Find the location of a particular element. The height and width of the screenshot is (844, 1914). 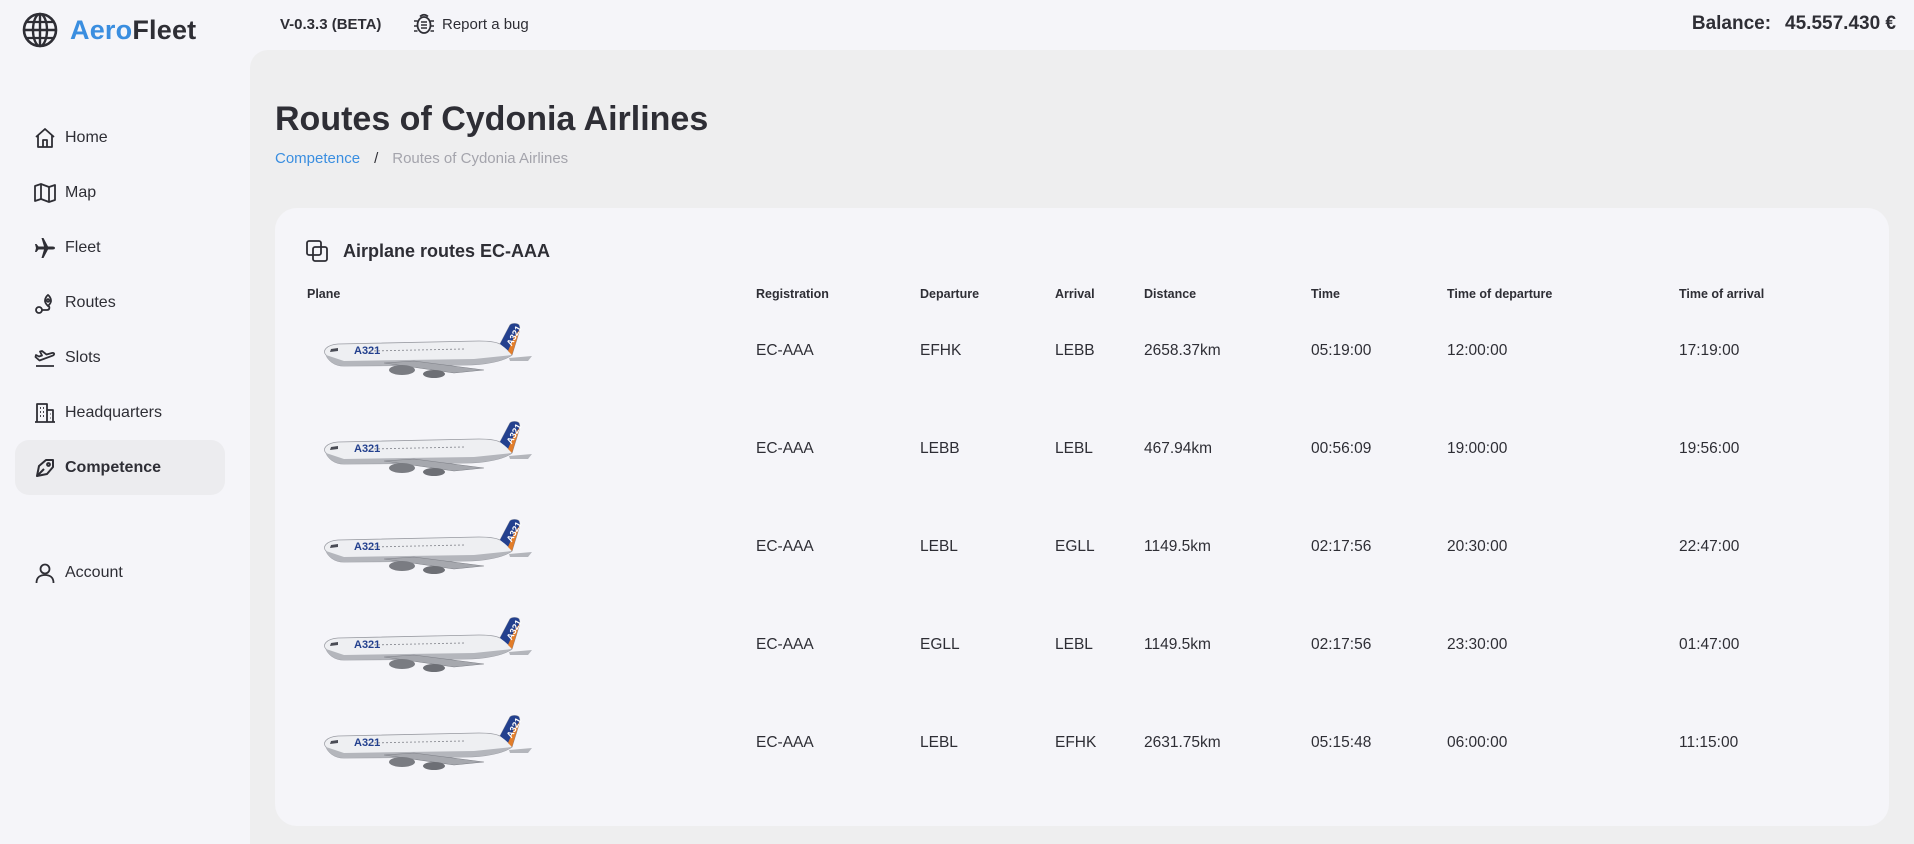

column-header-time: Time is located at coordinates (1325, 294).